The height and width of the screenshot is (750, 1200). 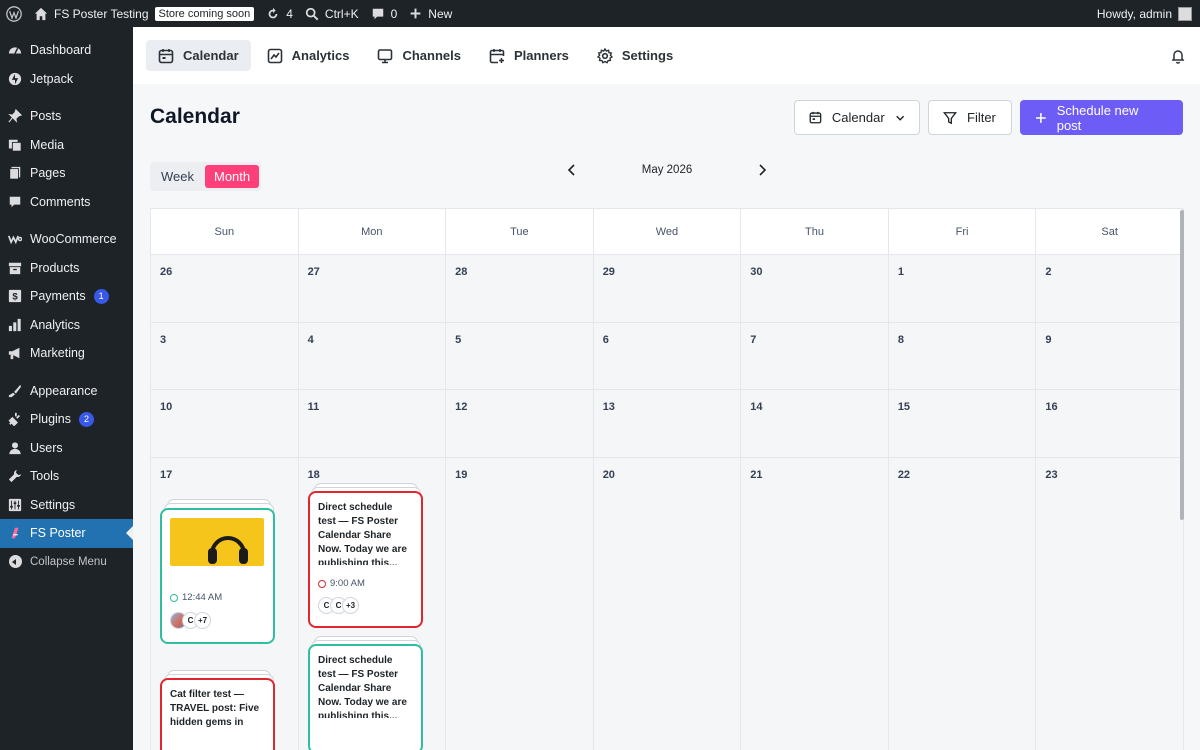 What do you see at coordinates (1185, 13) in the screenshot?
I see `avatar` at bounding box center [1185, 13].